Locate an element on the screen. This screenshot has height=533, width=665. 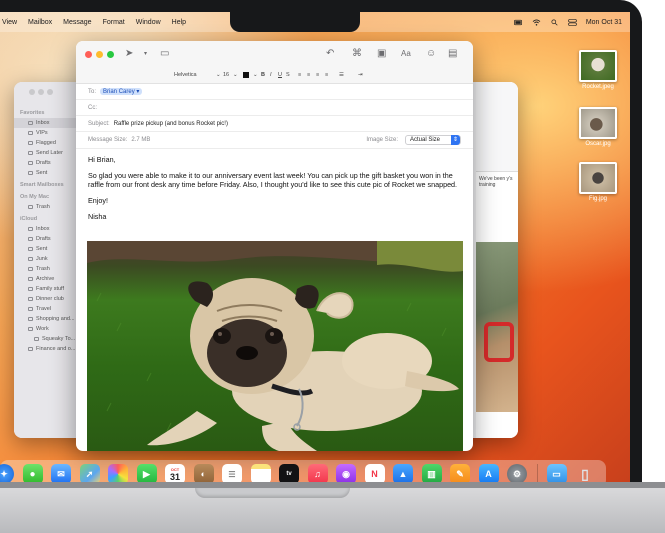
menu-clock: Mon Oct 31 is located at coordinates (604, 22).